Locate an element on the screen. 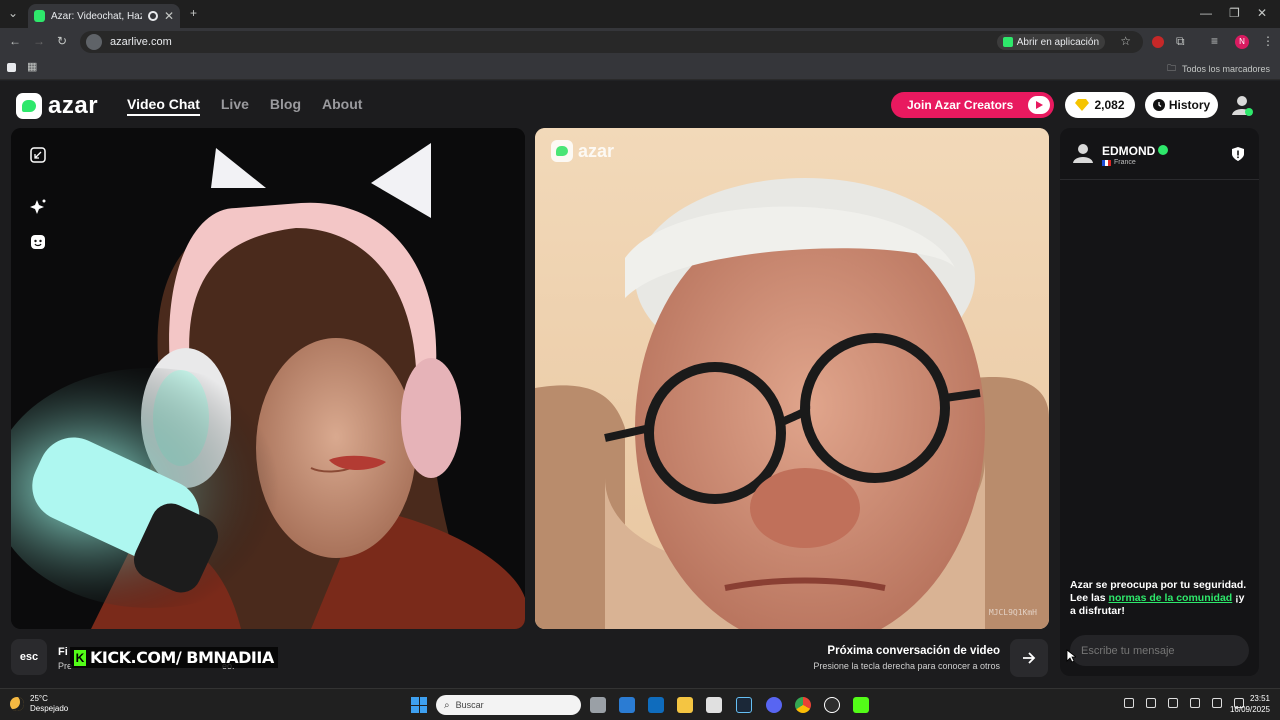  nav-video-chat: Video Chat is located at coordinates (163, 106).